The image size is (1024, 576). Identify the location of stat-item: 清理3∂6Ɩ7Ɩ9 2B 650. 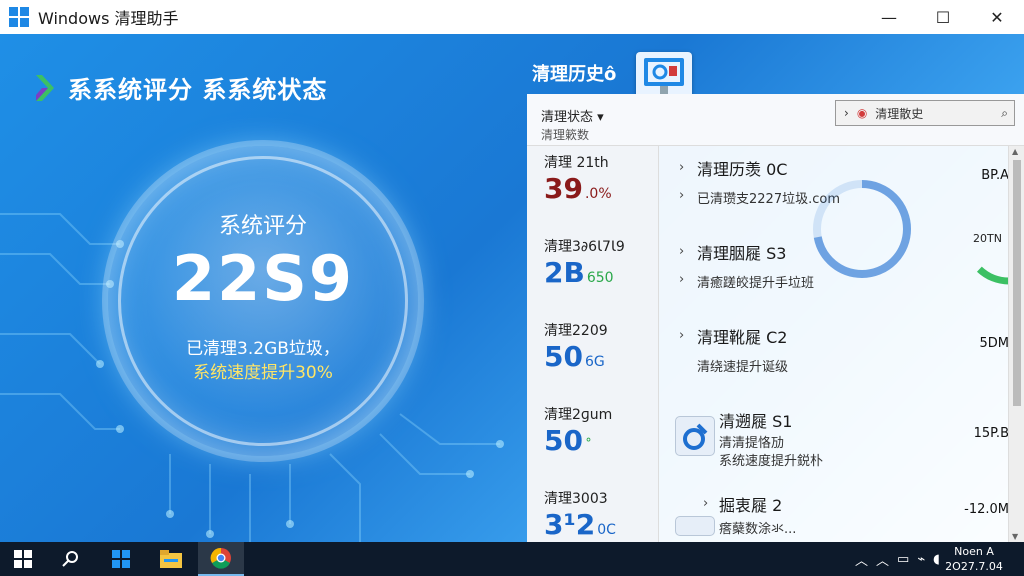
(601, 262).